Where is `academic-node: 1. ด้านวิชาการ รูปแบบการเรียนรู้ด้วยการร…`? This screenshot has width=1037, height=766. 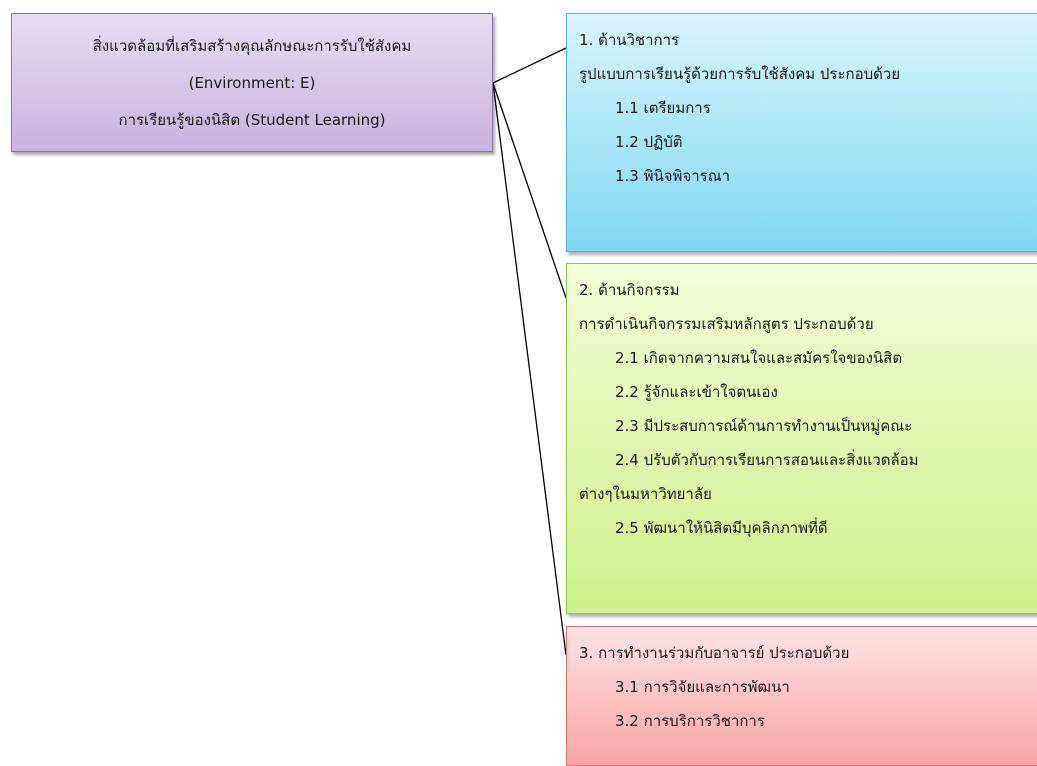 academic-node: 1. ด้านวิชาการ รูปแบบการเรียนรู้ด้วยการร… is located at coordinates (801, 132).